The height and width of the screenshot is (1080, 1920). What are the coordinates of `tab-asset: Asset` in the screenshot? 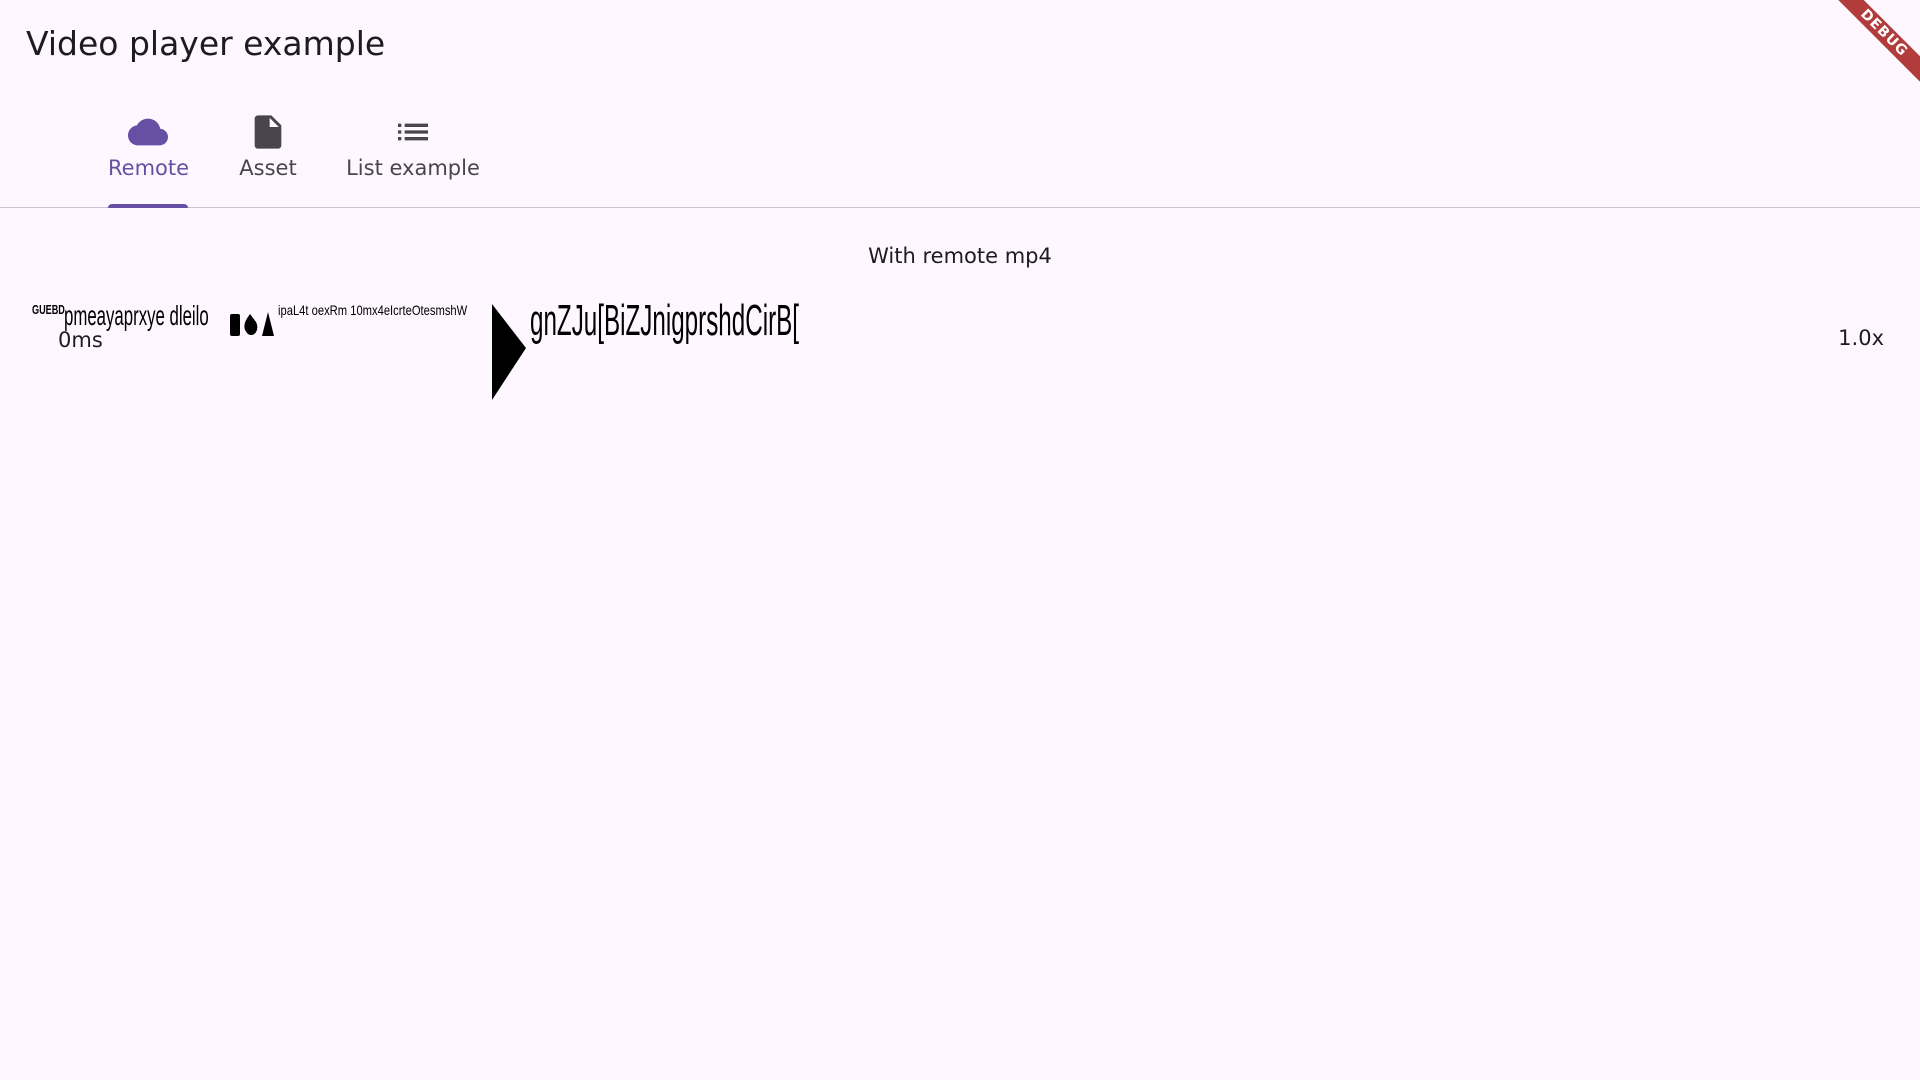 It's located at (268, 147).